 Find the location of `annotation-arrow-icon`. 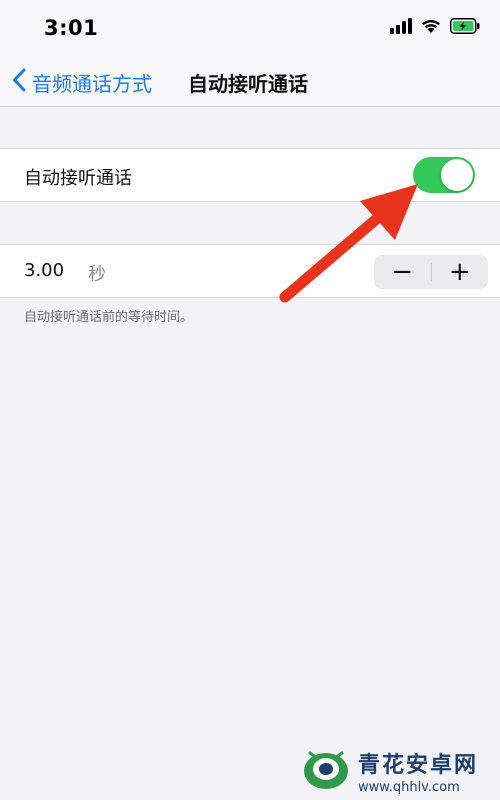

annotation-arrow-icon is located at coordinates (348, 243).